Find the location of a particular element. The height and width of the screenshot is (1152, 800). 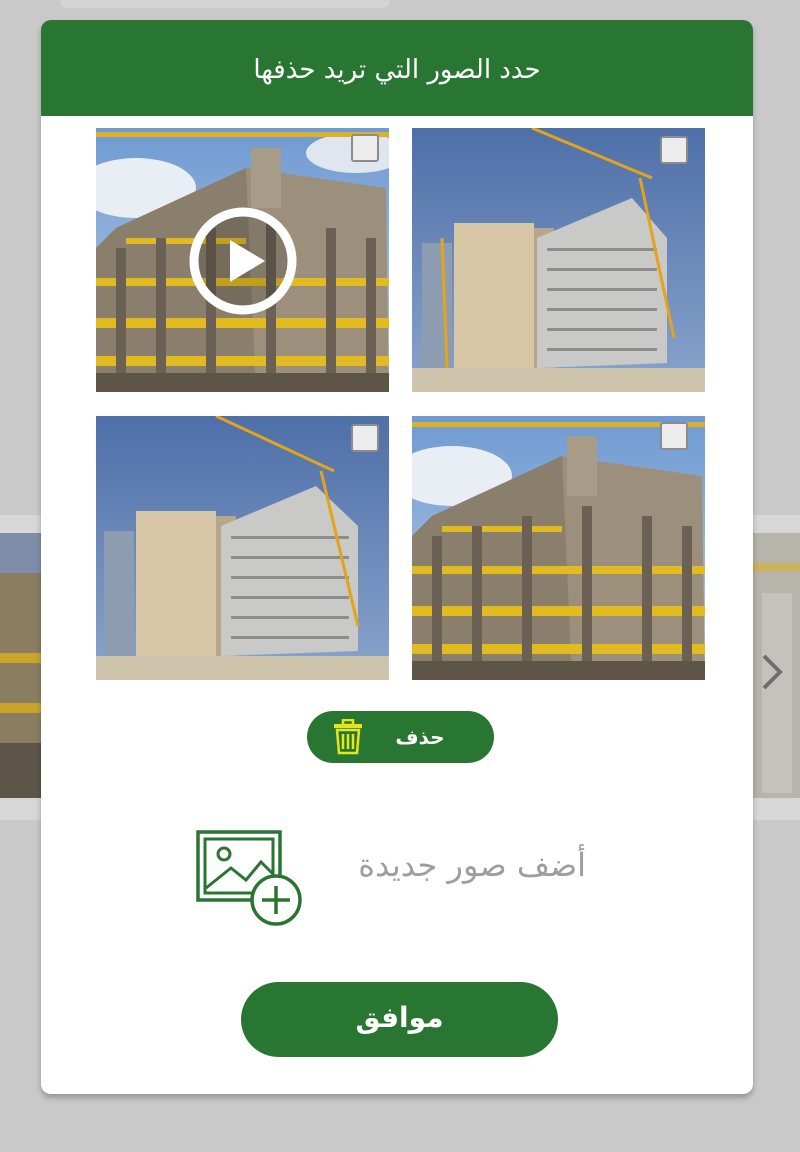

dialog-title: حدد الصور التي تريد حذفها is located at coordinates (397, 70).